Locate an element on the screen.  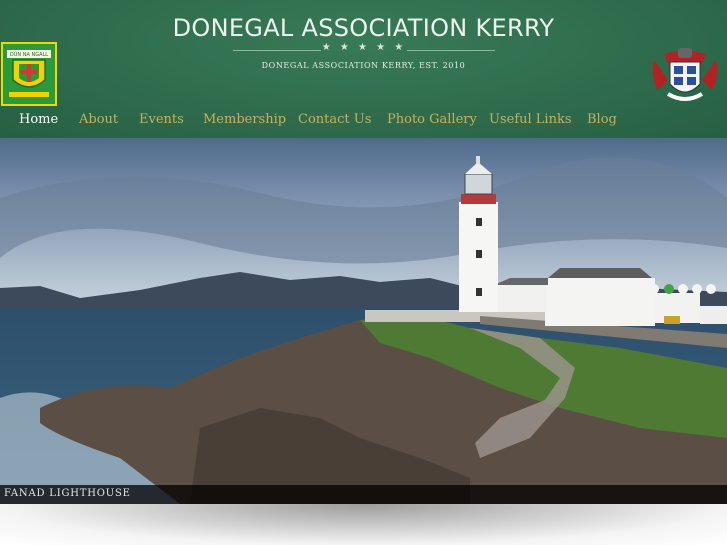
content-shadow is located at coordinates (363, 524).